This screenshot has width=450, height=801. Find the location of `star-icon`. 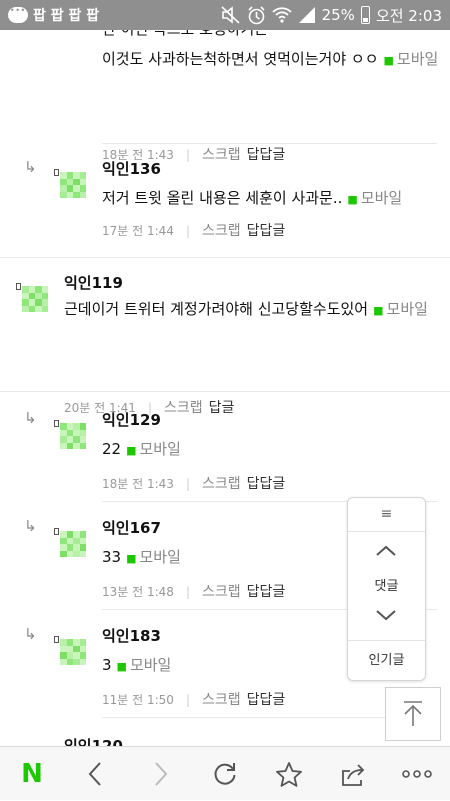

star-icon is located at coordinates (289, 774).